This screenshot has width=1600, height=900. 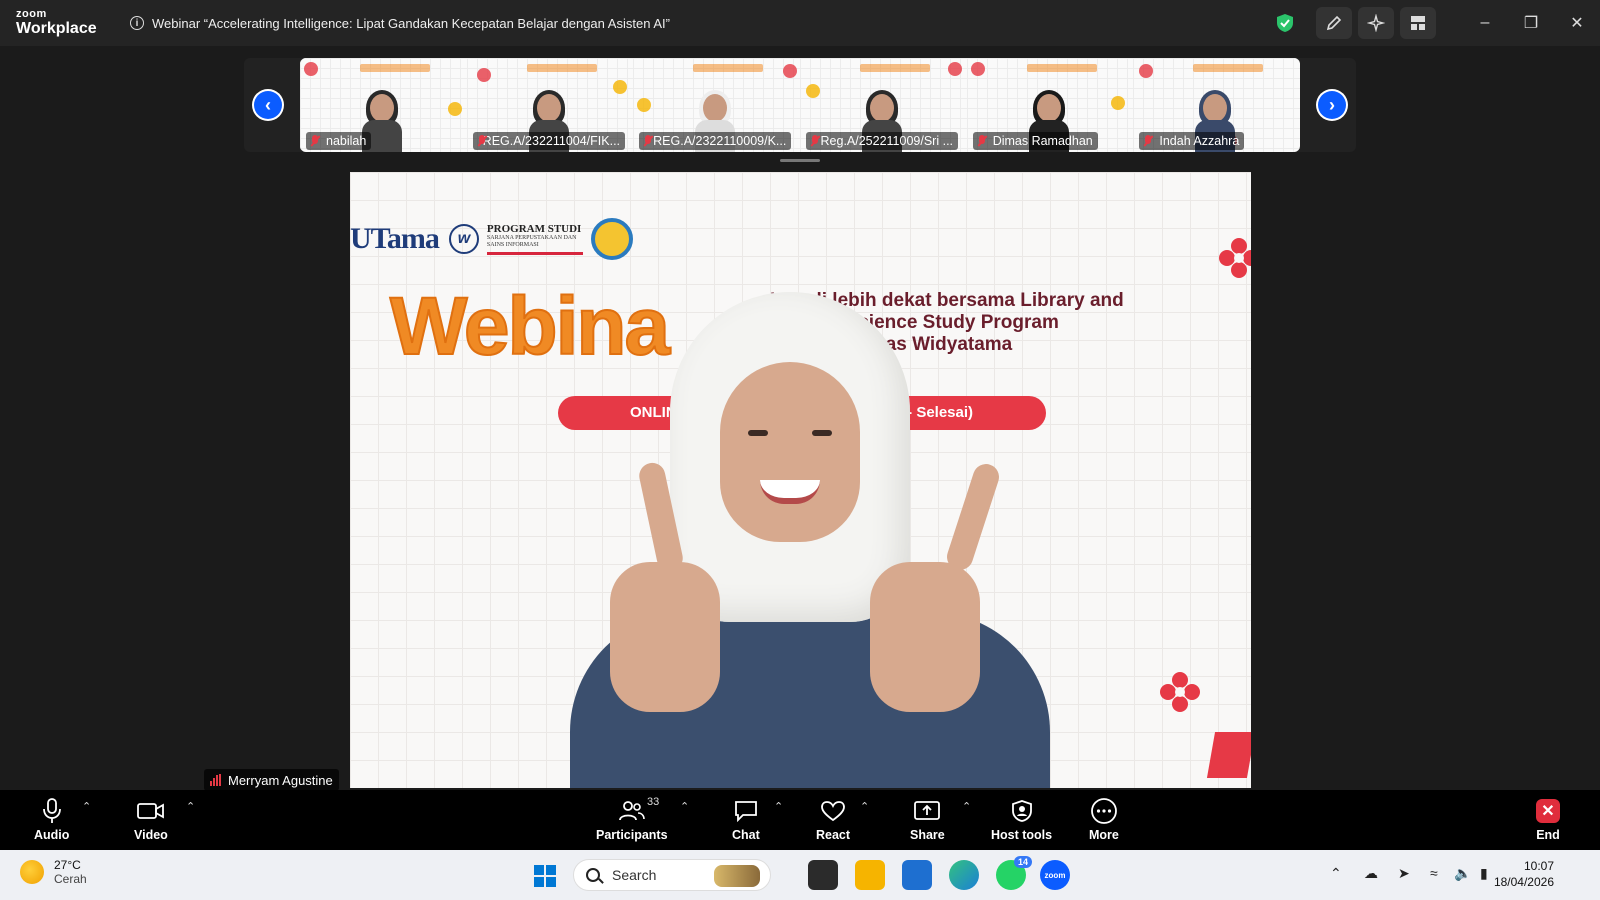 I want to click on whatsapp-icon: 14, so click(x=1014, y=873).